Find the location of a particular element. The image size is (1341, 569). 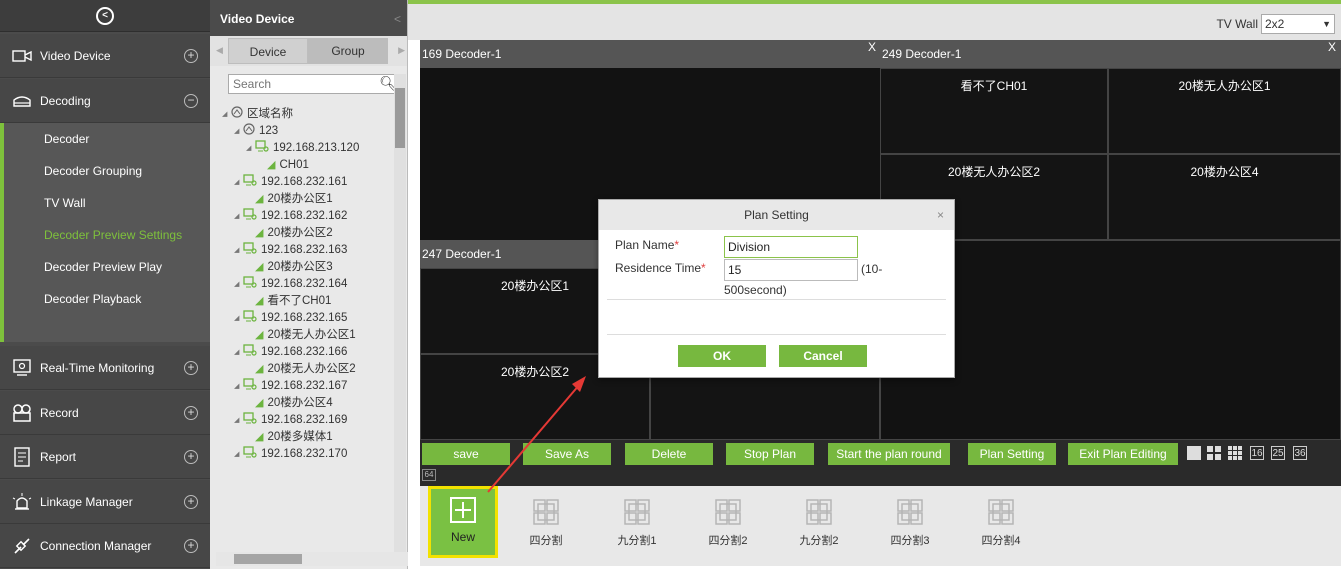

tree-node-camera: ◢ 20楼无人办公区2 is located at coordinates (311, 369).